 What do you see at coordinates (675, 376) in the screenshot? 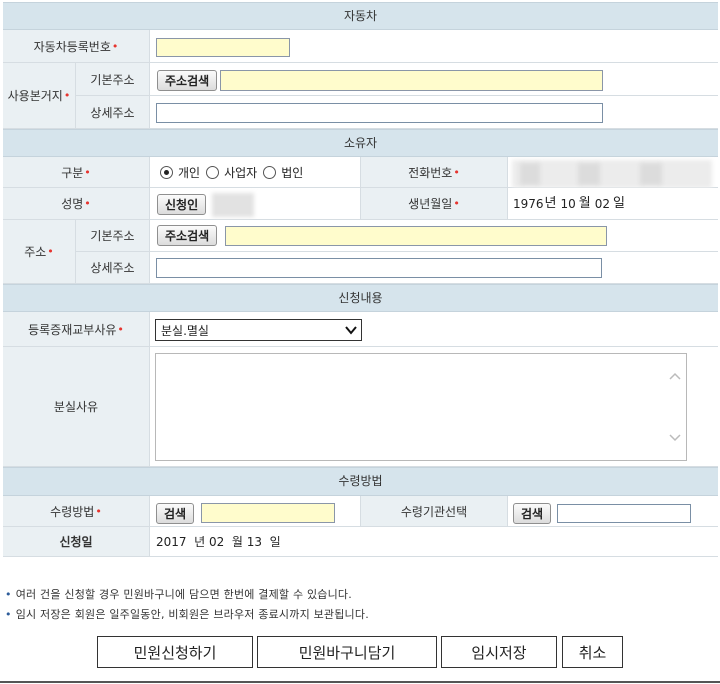
I see `scroll-up-icon` at bounding box center [675, 376].